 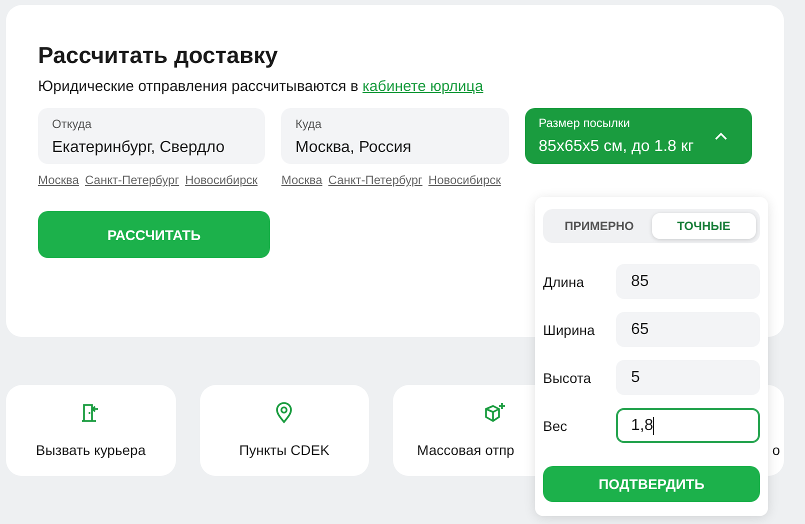 I want to click on field-label: Откуда, so click(x=72, y=124).